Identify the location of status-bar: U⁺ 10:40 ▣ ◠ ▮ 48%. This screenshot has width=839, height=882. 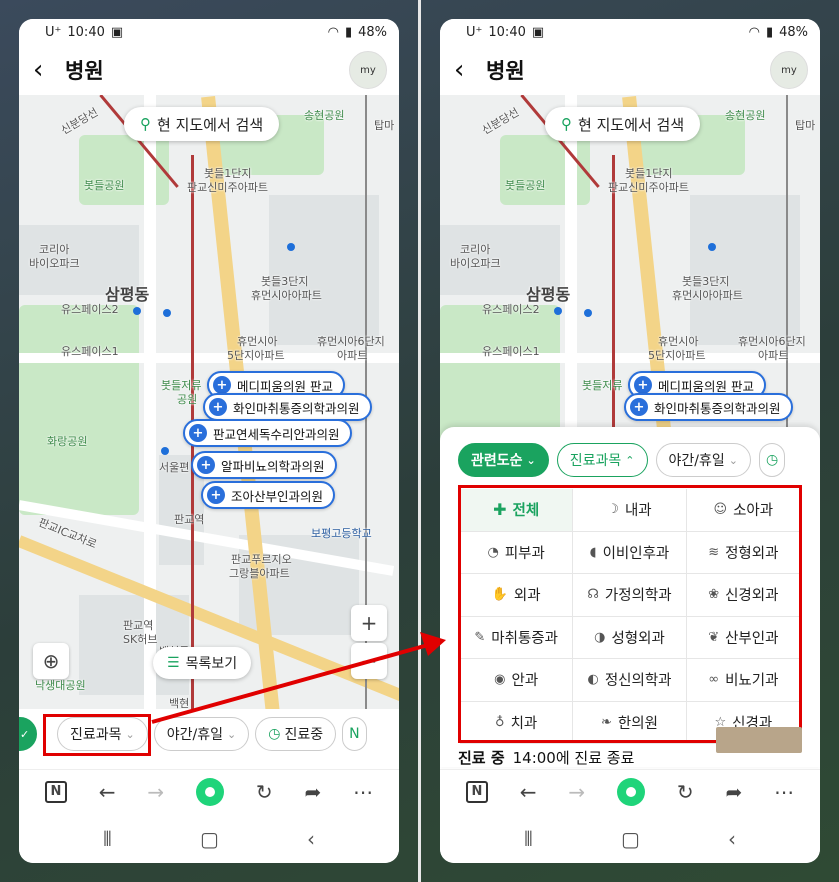
(630, 32).